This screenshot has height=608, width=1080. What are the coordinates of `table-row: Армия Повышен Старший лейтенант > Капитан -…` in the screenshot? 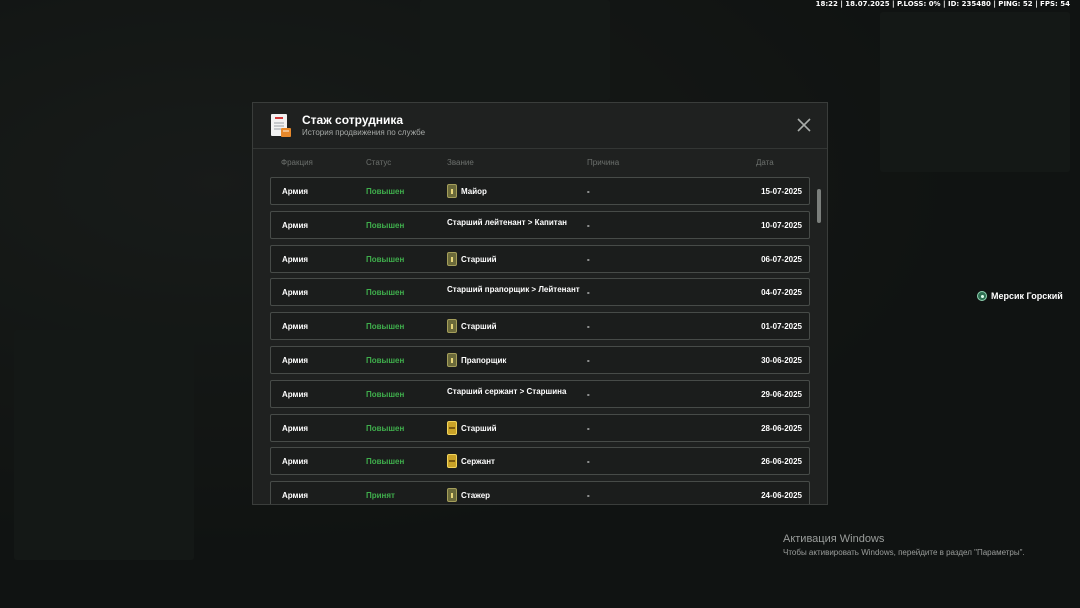 It's located at (540, 225).